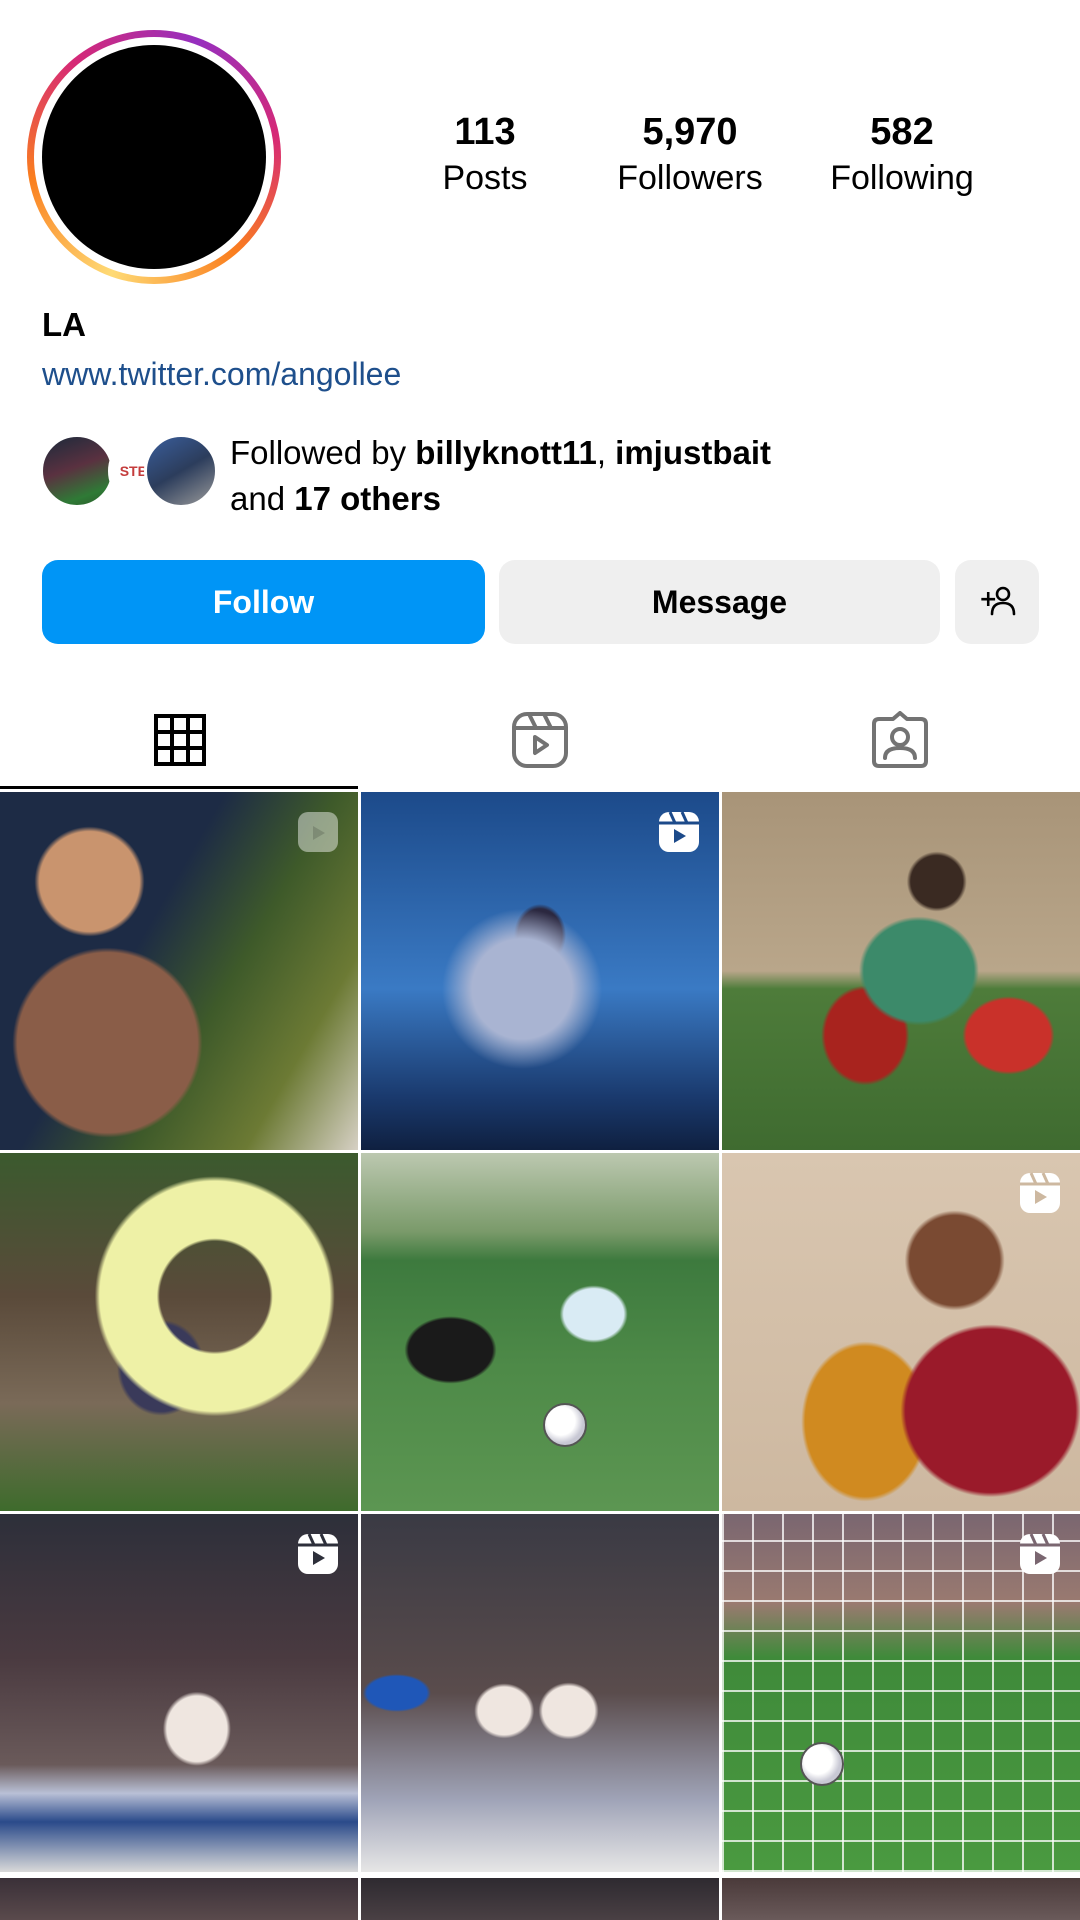 This screenshot has height=1920, width=1080. I want to click on reels-icon, so click(540, 740).